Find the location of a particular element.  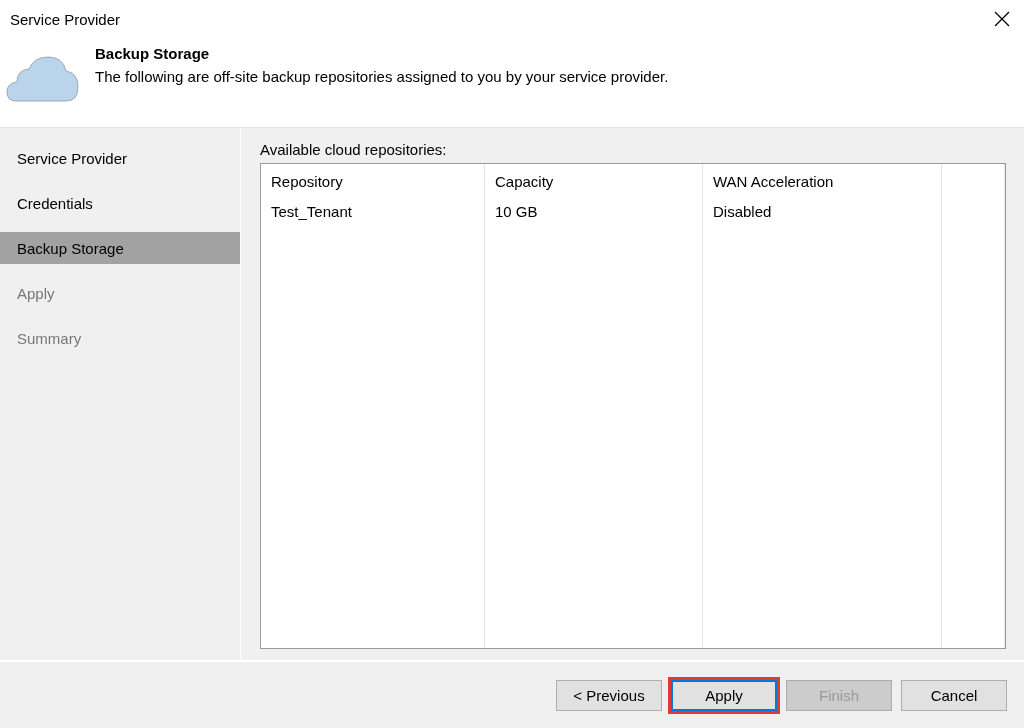

table-cell-text: Test_Tenant is located at coordinates (311, 211).